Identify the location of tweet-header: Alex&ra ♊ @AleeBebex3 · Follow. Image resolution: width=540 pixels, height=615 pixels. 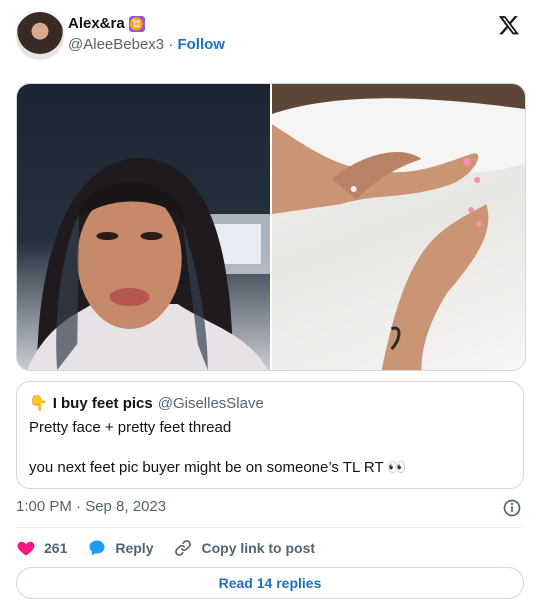
(270, 36).